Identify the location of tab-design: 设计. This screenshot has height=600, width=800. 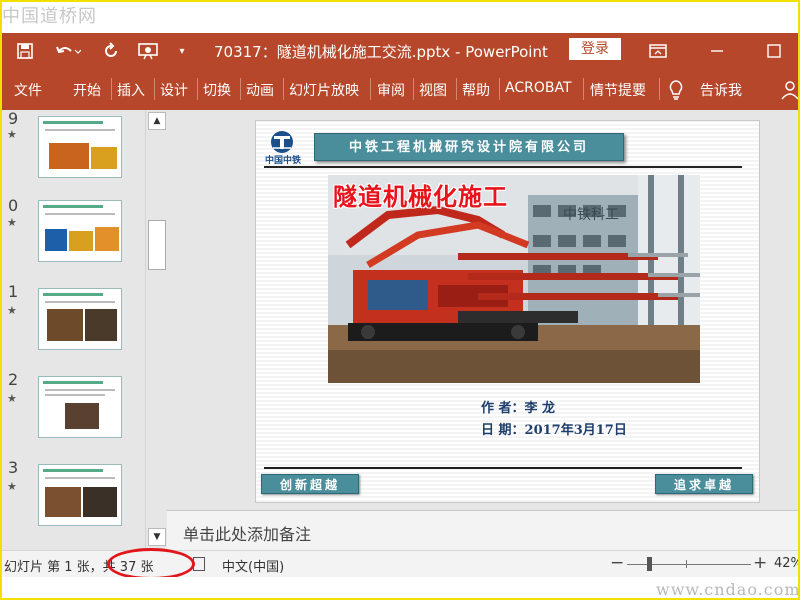
(174, 90).